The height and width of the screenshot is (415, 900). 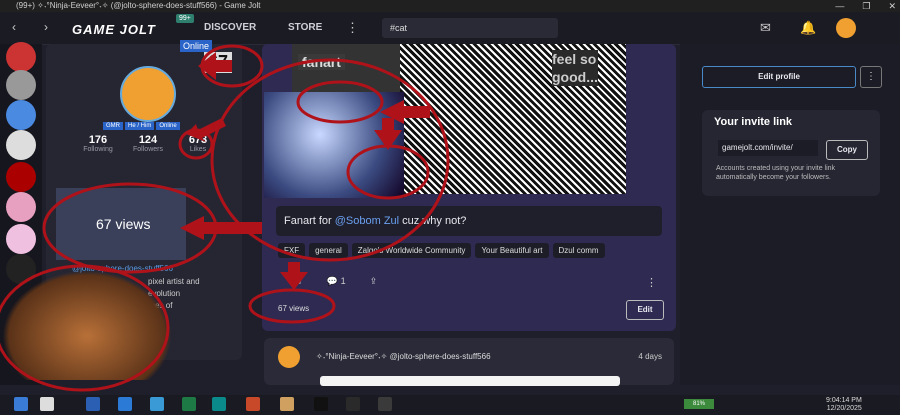 I want to click on forward-icon: ›, so click(x=46, y=27).